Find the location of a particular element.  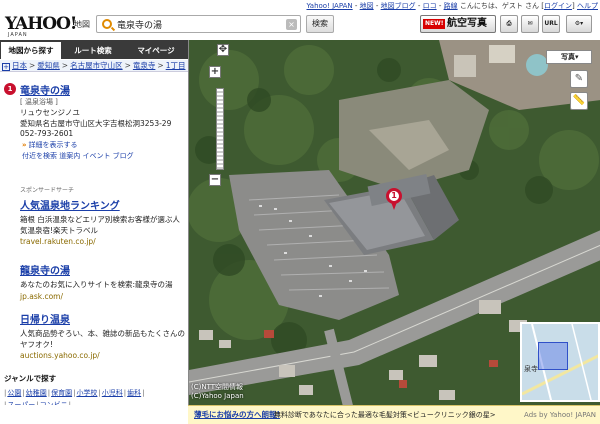

chevron-down-icon: ▾ is located at coordinates (577, 57).